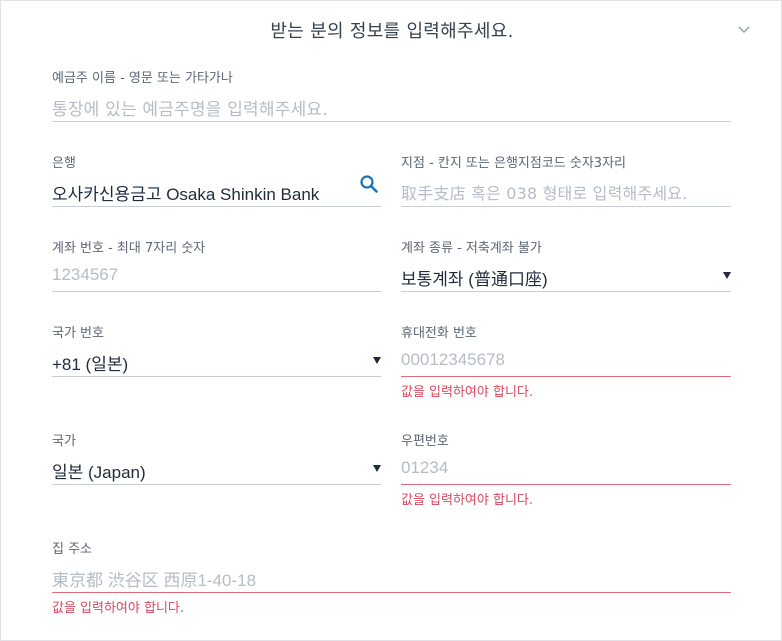 The image size is (782, 641). Describe the element at coordinates (72, 549) in the screenshot. I see `address-label: 집 주소` at that location.